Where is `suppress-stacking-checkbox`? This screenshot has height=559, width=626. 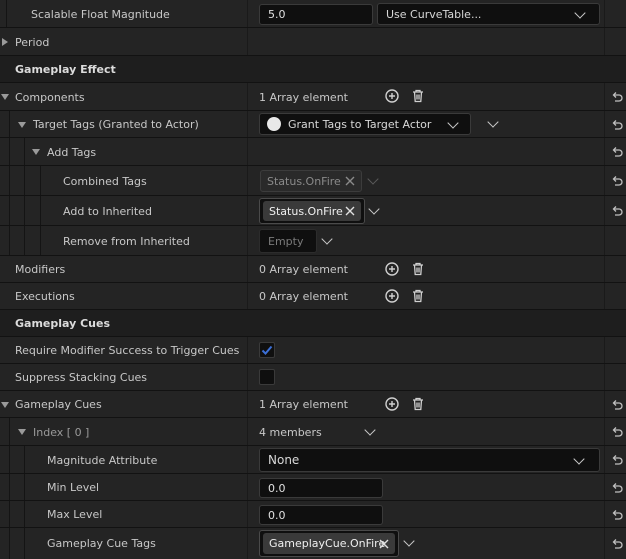
suppress-stacking-checkbox is located at coordinates (267, 377).